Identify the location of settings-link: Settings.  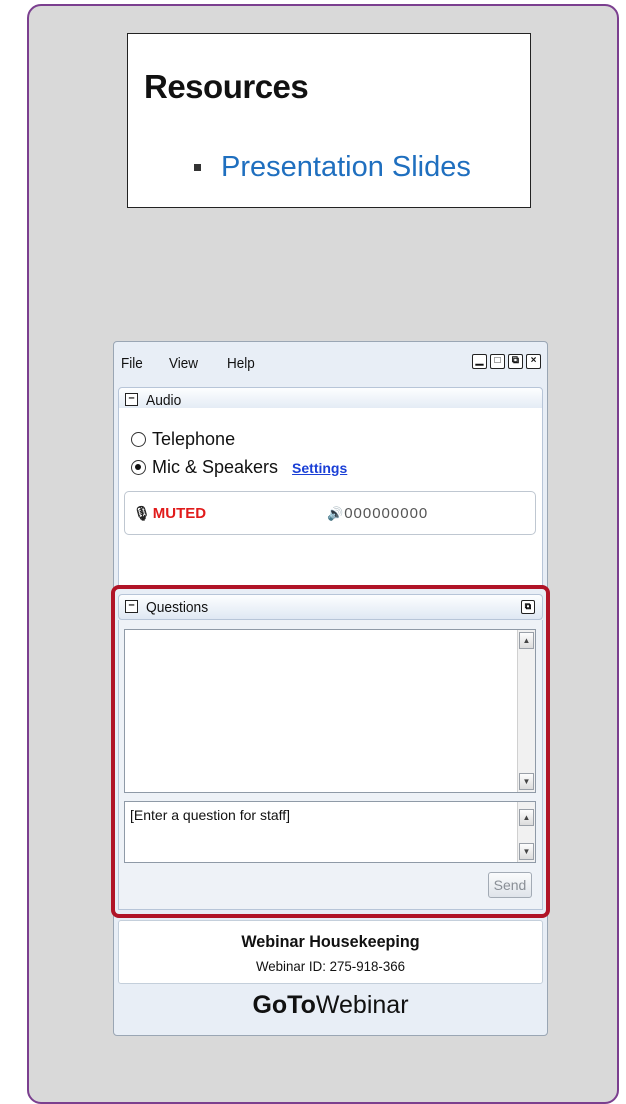
(319, 468).